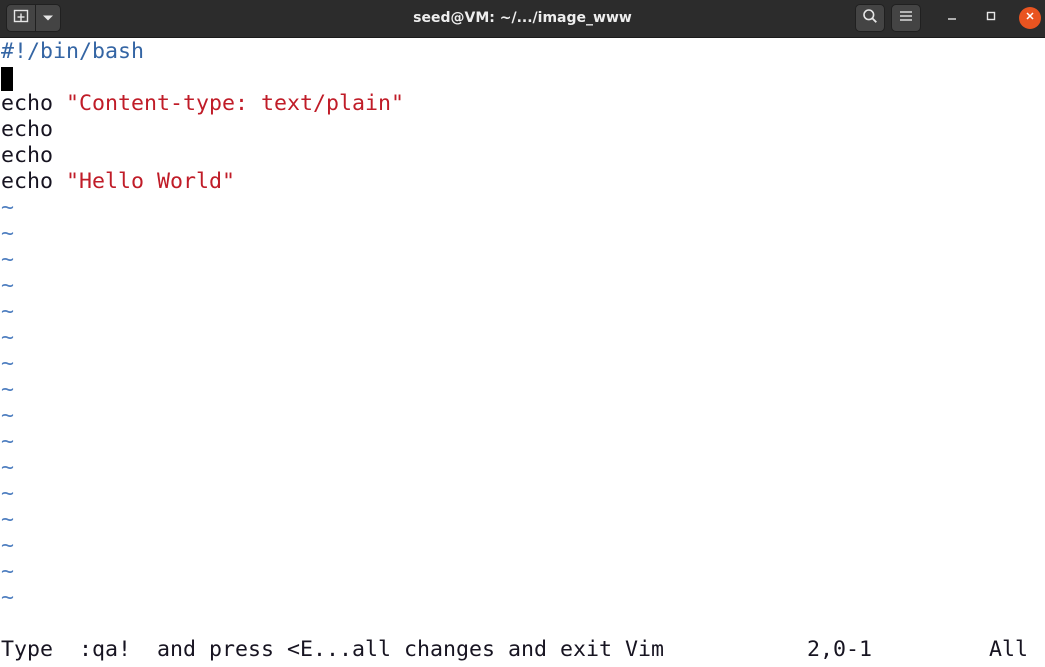  I want to click on title-bar: seed@VM: ~/.../image_www, so click(522, 19).